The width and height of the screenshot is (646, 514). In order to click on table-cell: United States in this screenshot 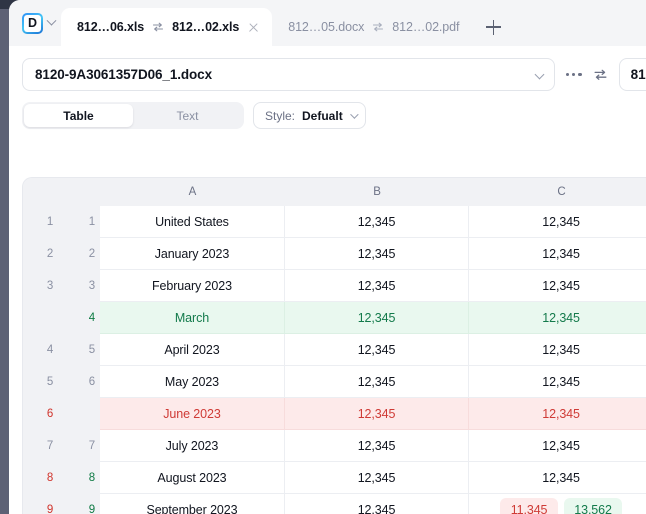, I will do `click(192, 222)`.